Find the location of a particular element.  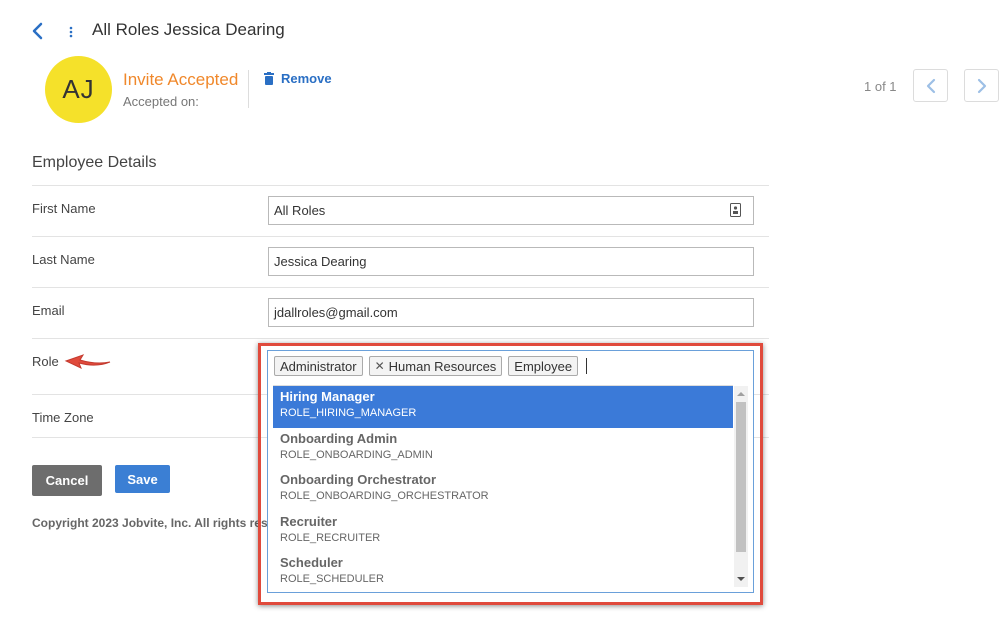

last-name-value: Jessica Dearing is located at coordinates (320, 261).